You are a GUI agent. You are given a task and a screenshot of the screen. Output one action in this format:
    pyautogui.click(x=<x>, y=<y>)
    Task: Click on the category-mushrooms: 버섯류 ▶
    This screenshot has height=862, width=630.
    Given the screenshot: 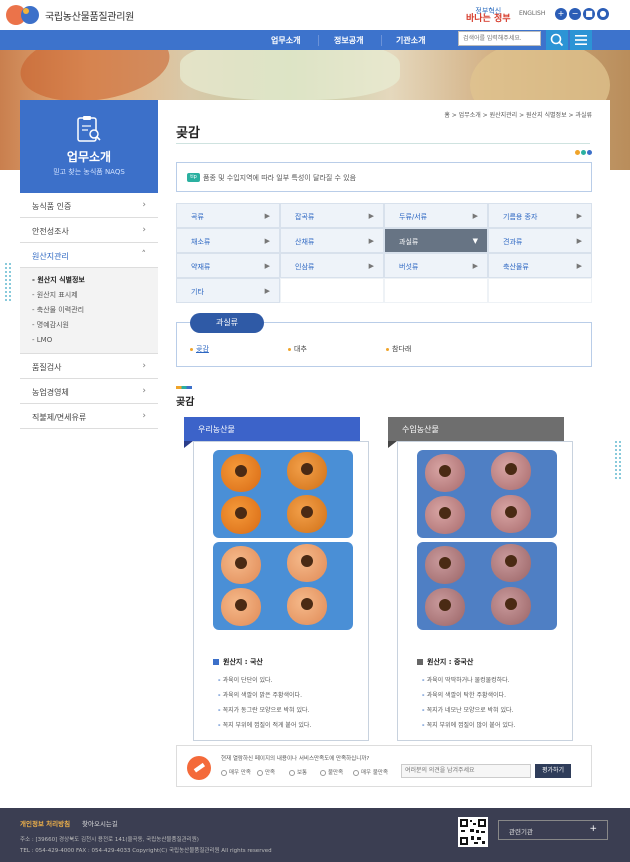 What is the action you would take?
    pyautogui.click(x=436, y=265)
    